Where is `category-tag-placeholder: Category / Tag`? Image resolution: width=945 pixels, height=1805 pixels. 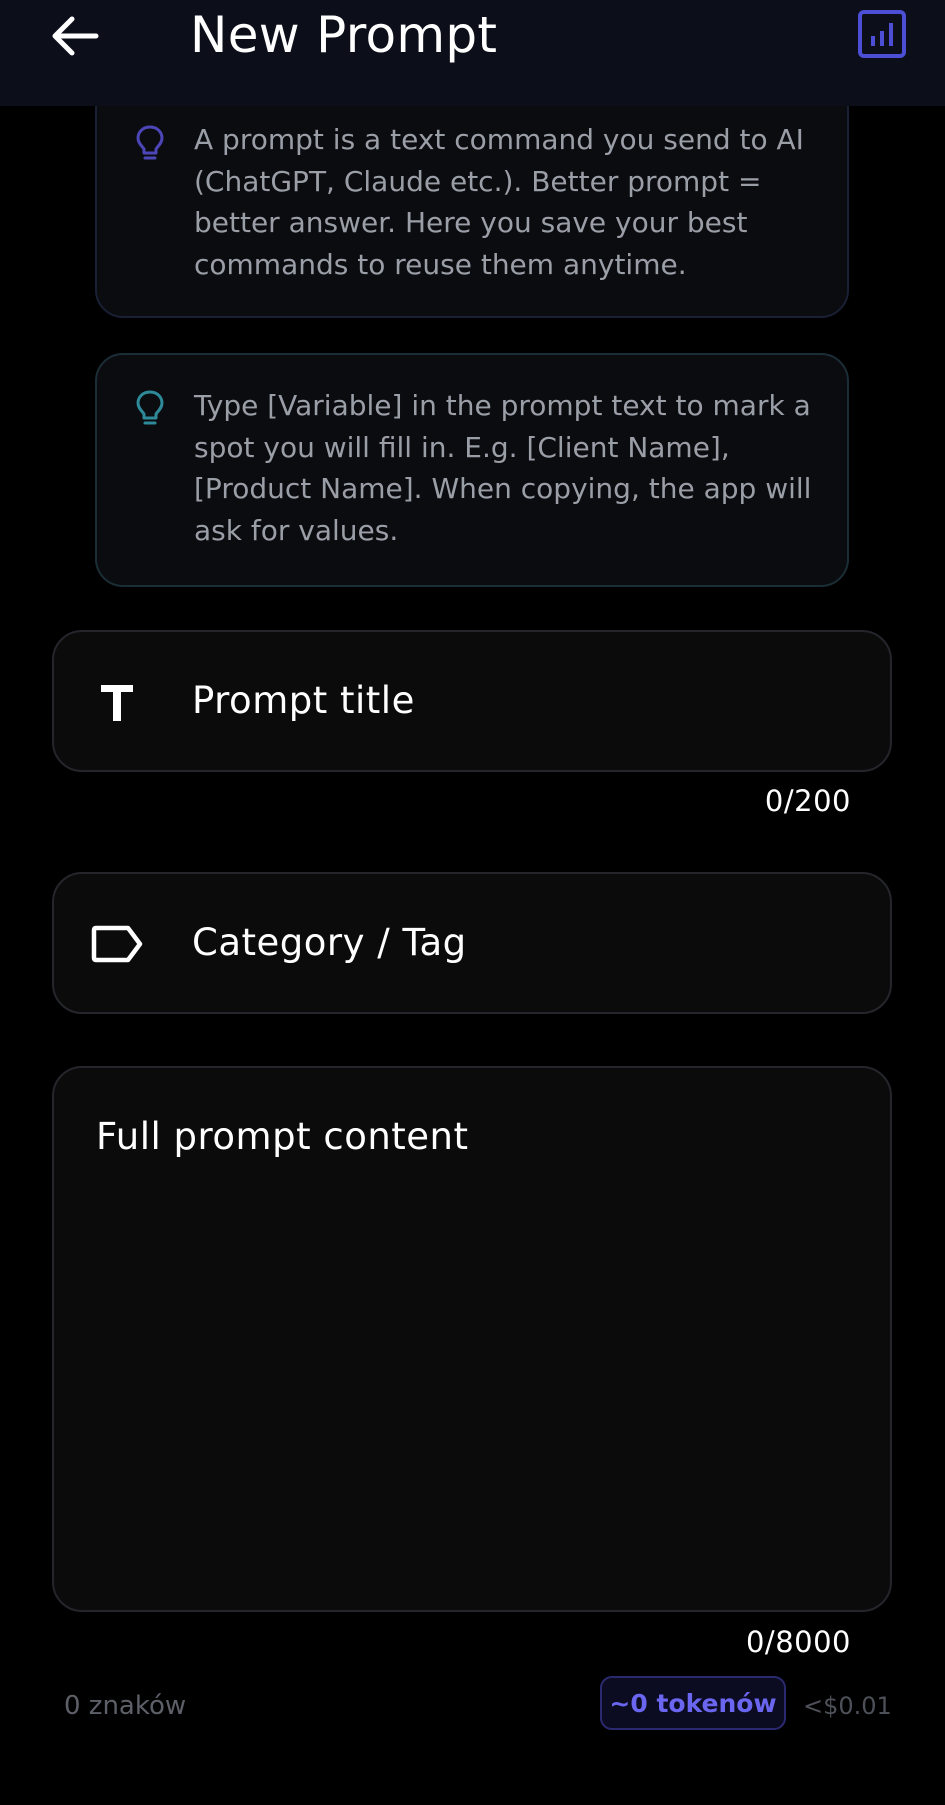 category-tag-placeholder: Category / Tag is located at coordinates (329, 942).